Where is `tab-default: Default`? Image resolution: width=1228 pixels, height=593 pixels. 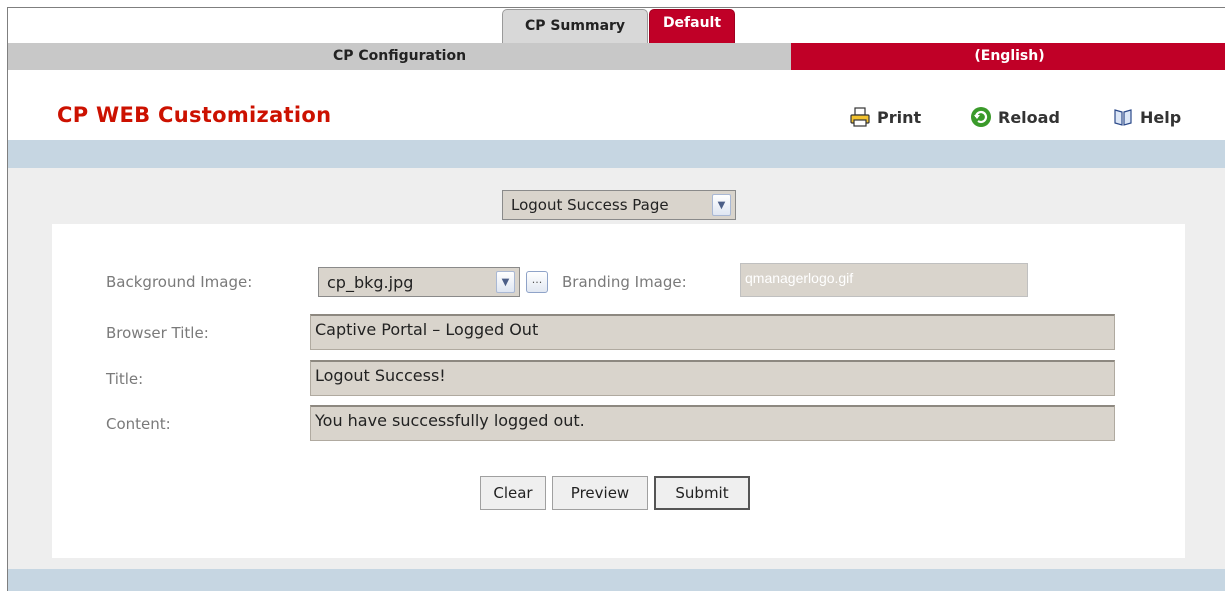
tab-default: Default is located at coordinates (692, 26).